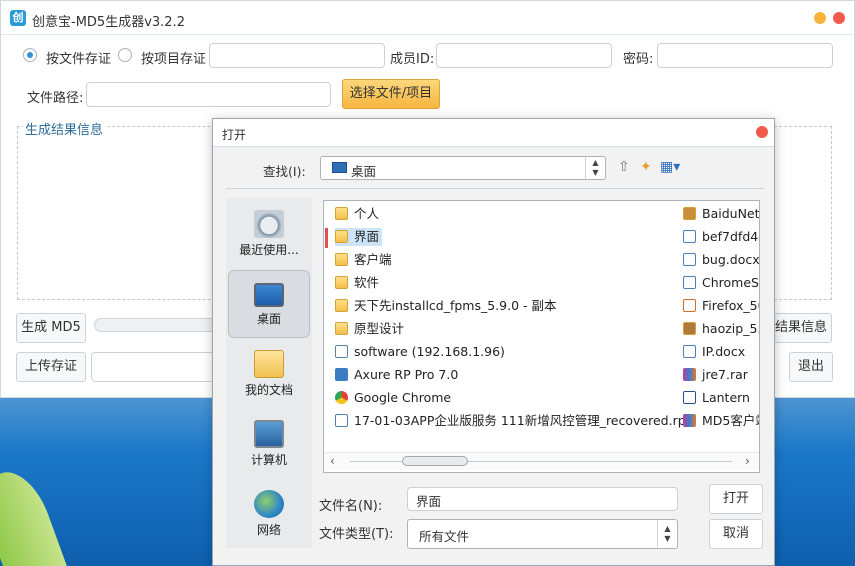  Describe the element at coordinates (689, 397) in the screenshot. I see `lantern-icon` at that location.